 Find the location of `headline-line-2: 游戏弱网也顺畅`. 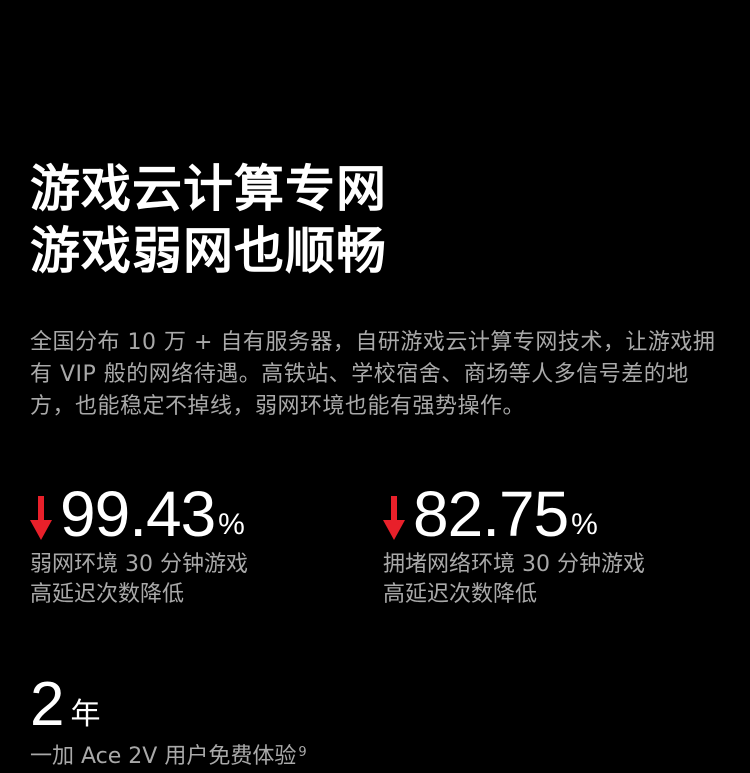

headline-line-2: 游戏弱网也顺畅 is located at coordinates (208, 251).